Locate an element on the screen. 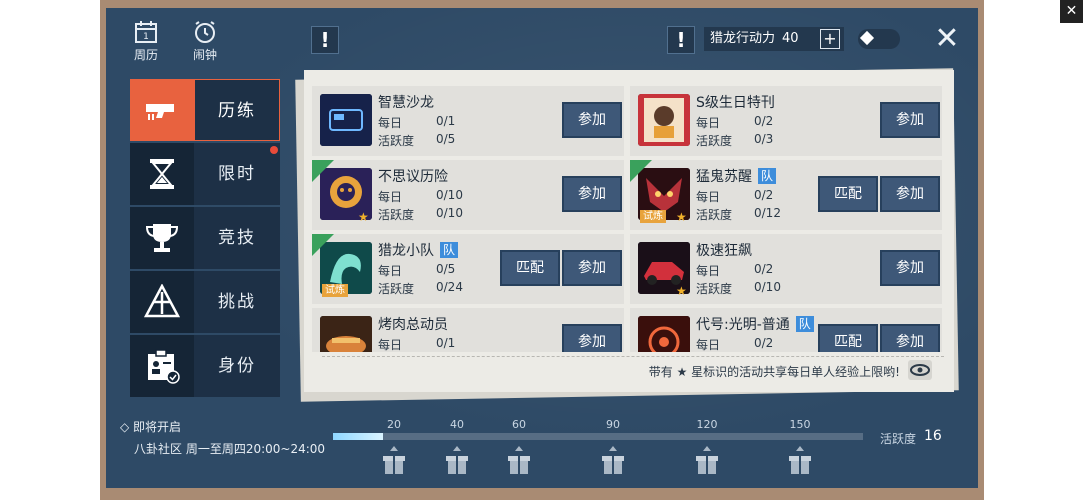 Image resolution: width=1083 pixels, height=500 pixels. team-tag: 队 is located at coordinates (804, 324).